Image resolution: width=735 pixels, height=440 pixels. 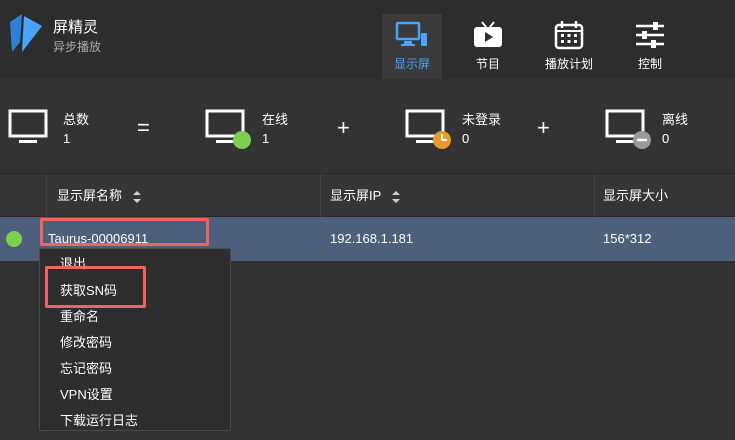 I want to click on program-tv-icon, so click(x=488, y=34).